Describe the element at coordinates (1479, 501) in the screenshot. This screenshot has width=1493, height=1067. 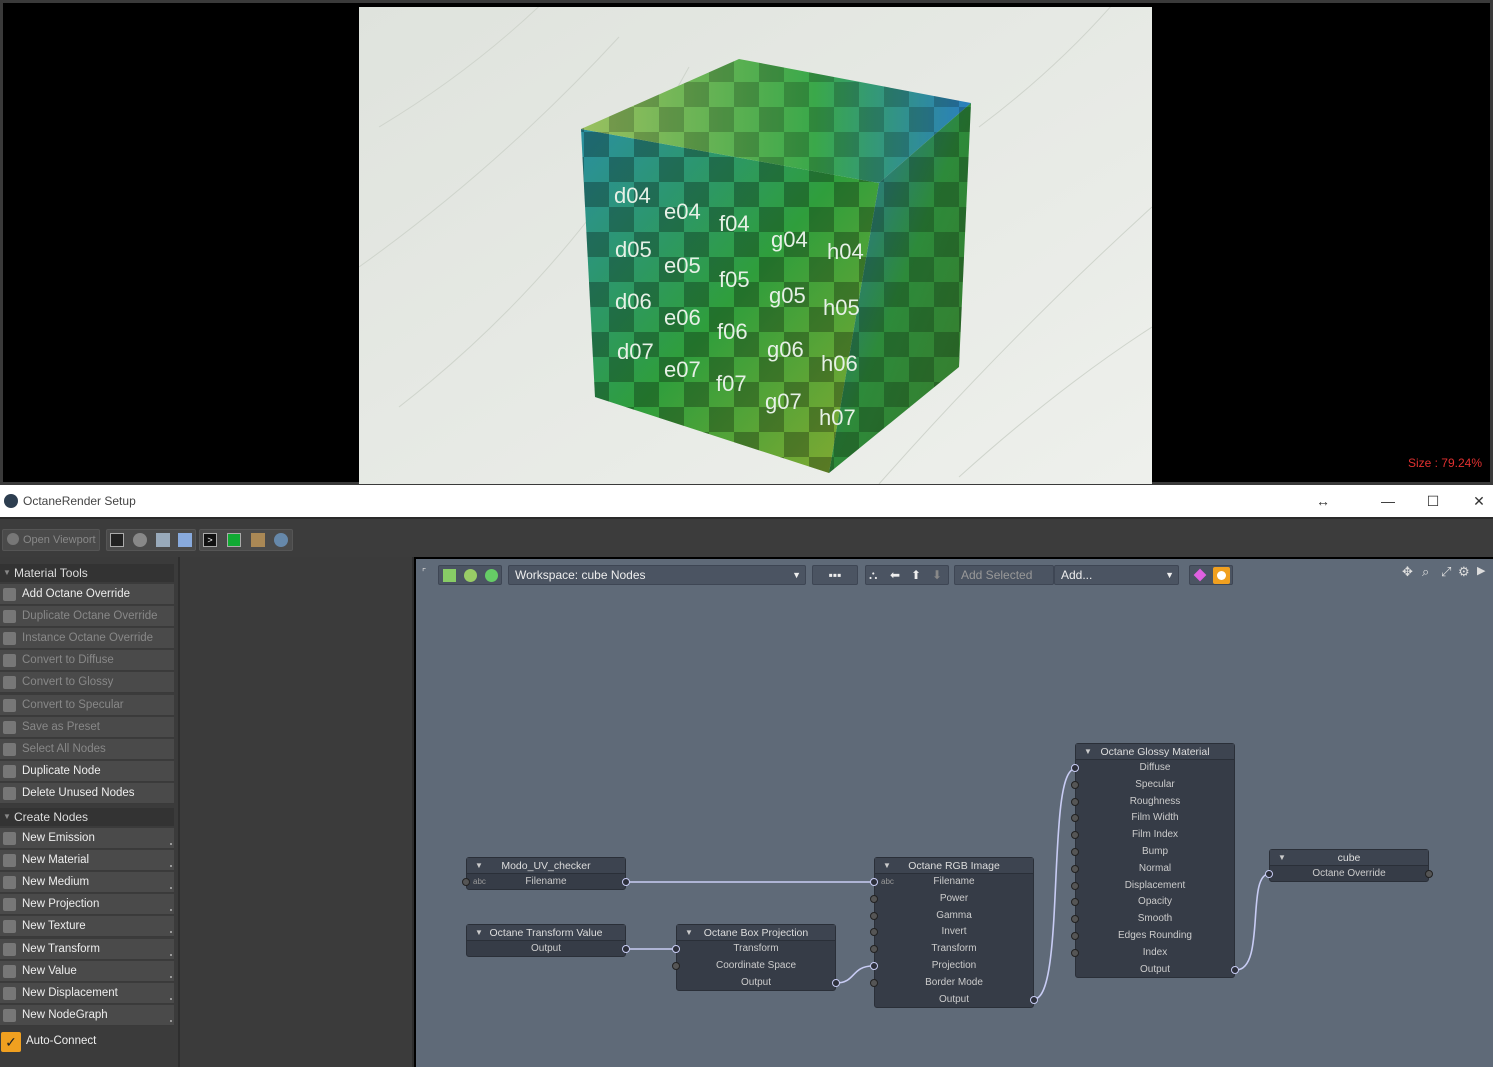
I see `close-button: ✕` at that location.